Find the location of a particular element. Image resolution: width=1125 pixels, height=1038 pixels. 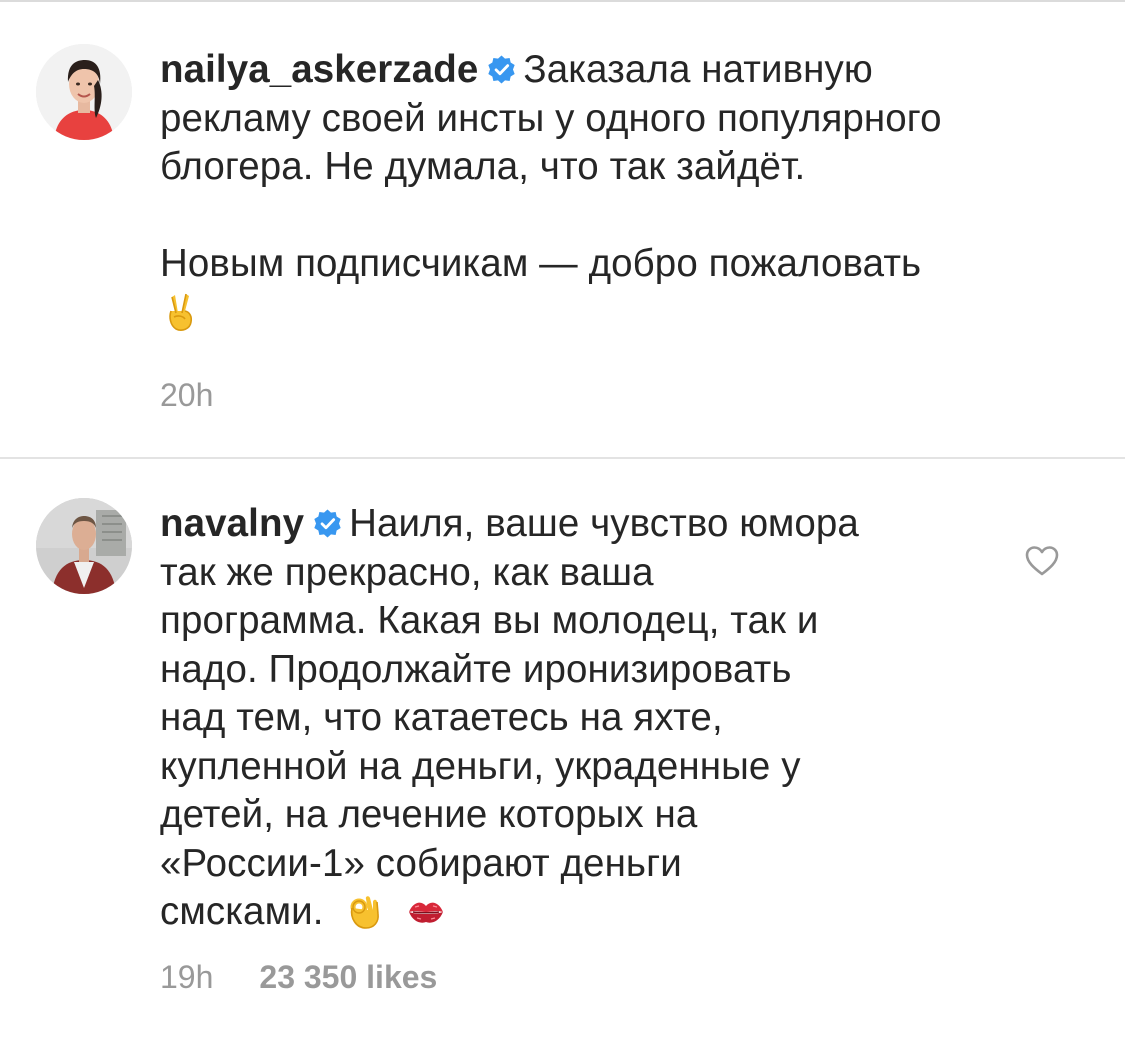

kiss-mark-icon is located at coordinates (426, 911).